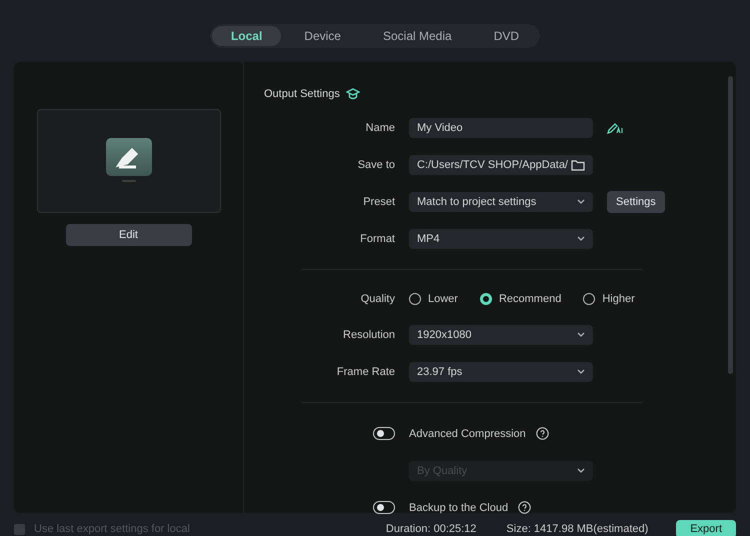 The height and width of the screenshot is (536, 750). What do you see at coordinates (501, 128) in the screenshot?
I see `name-field: My Video` at bounding box center [501, 128].